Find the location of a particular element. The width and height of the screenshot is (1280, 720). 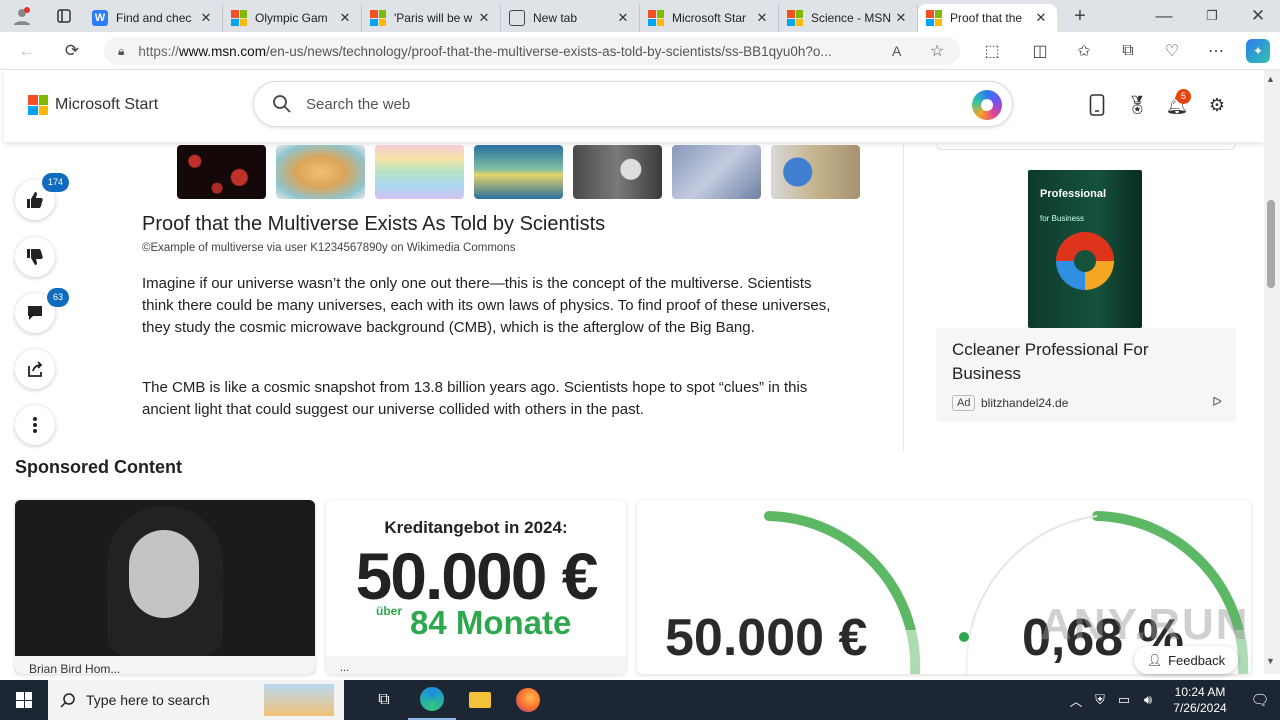

taskbar-search-box: Type here to search is located at coordinates (196, 700).